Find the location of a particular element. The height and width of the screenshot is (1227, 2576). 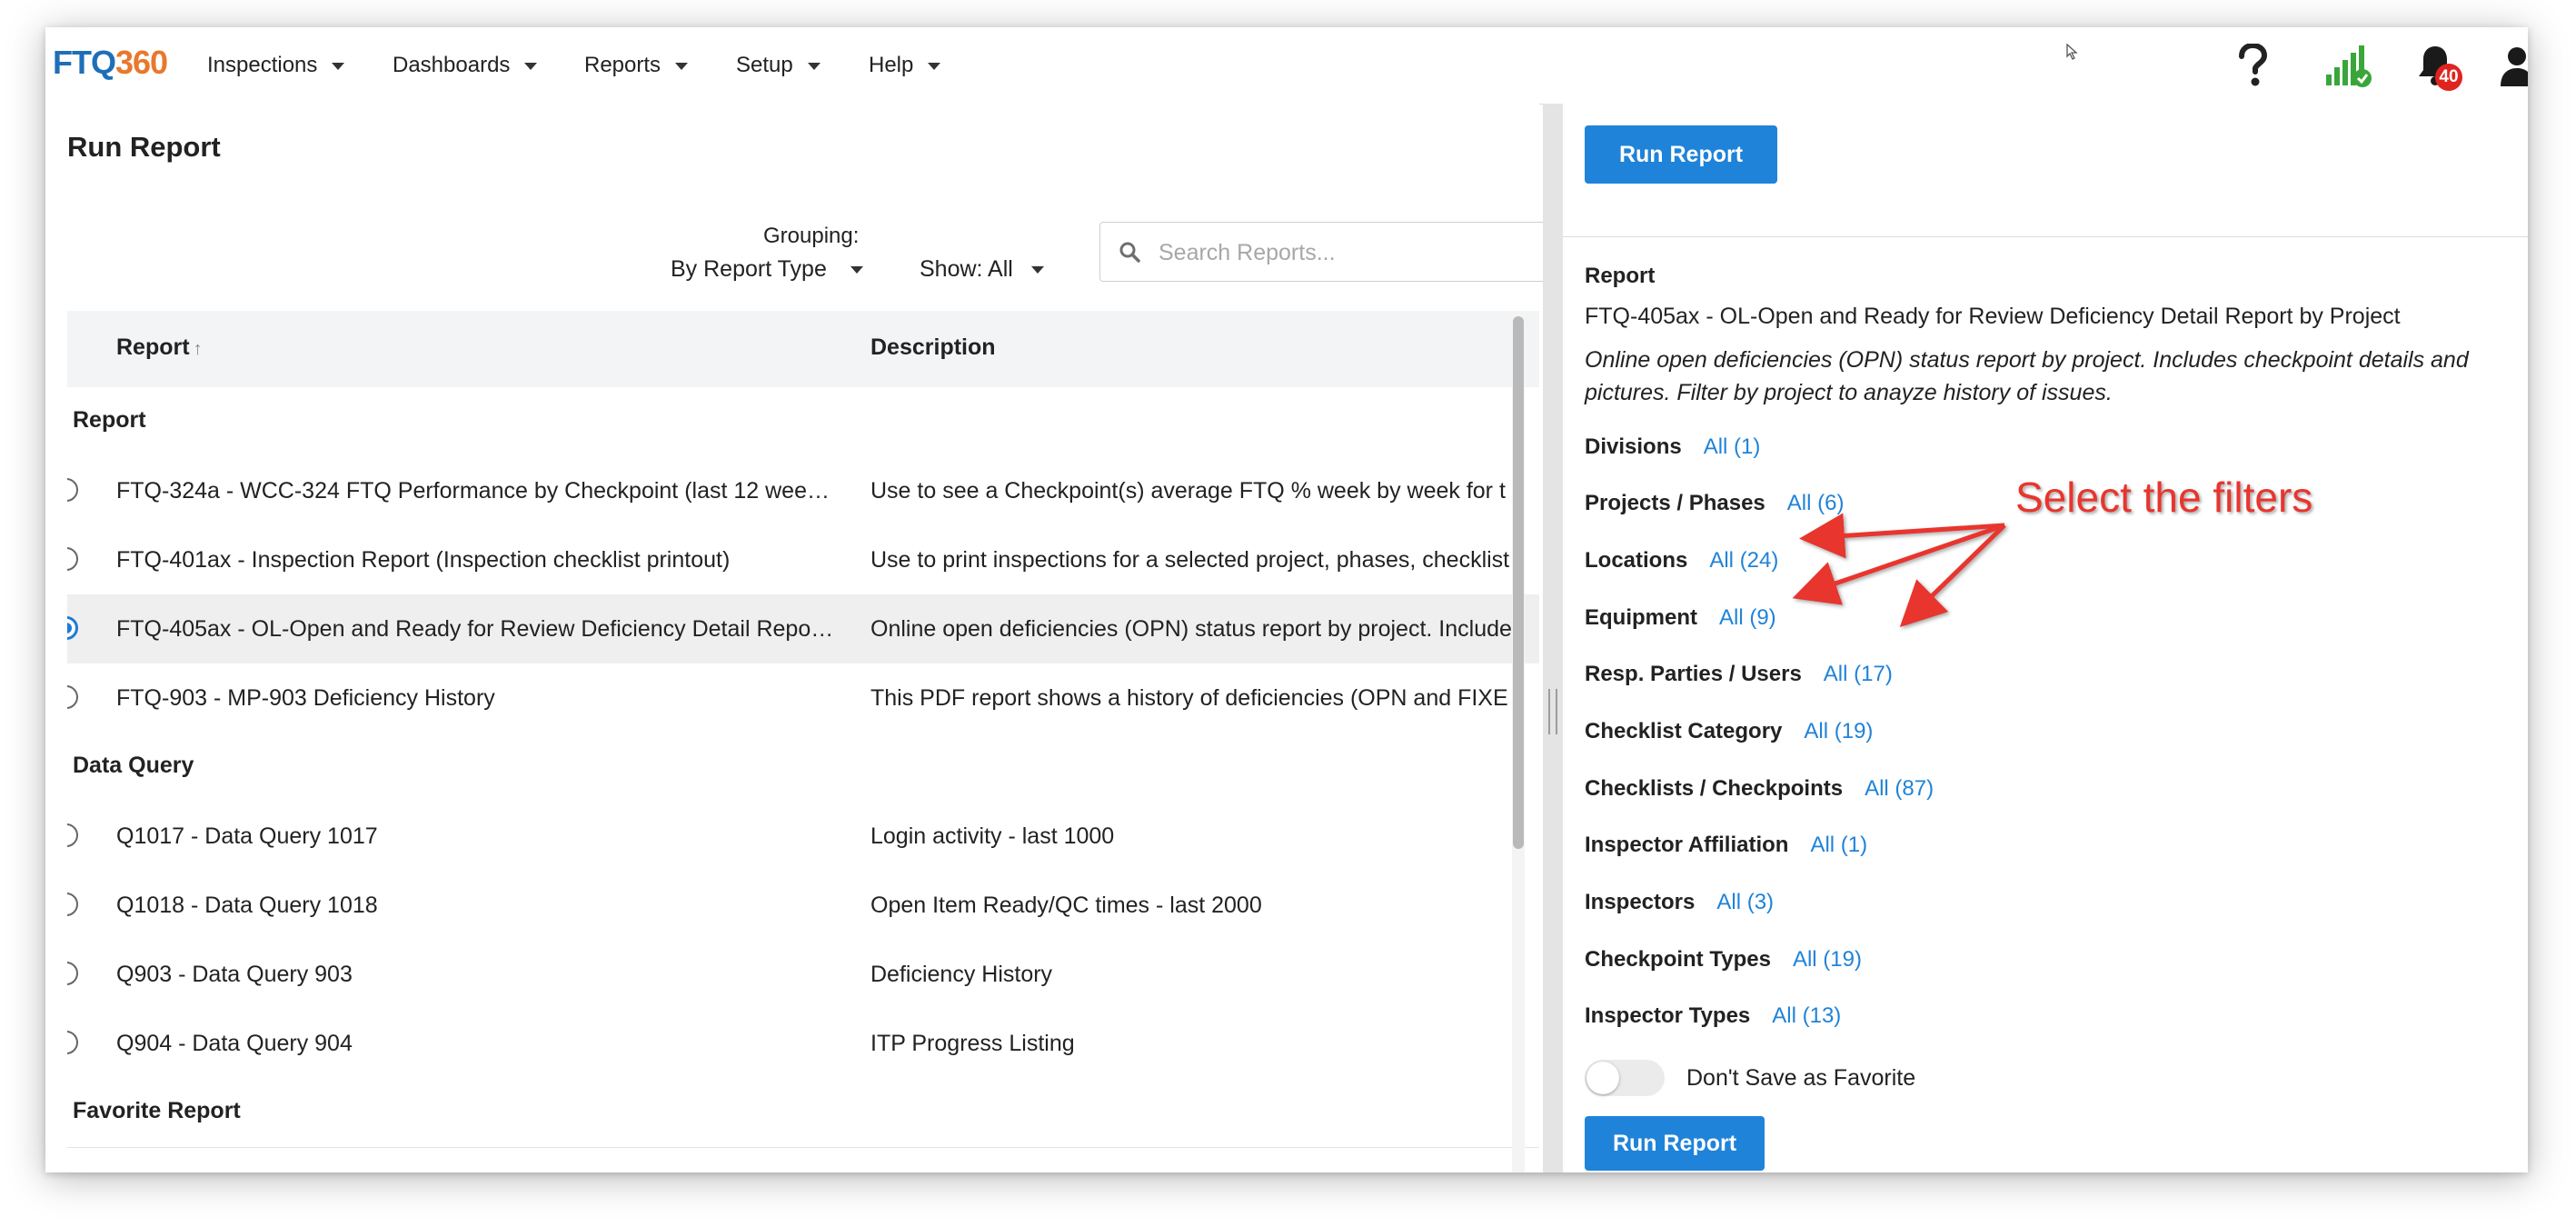

arrow-to-resp-parties is located at coordinates (1953, 575).